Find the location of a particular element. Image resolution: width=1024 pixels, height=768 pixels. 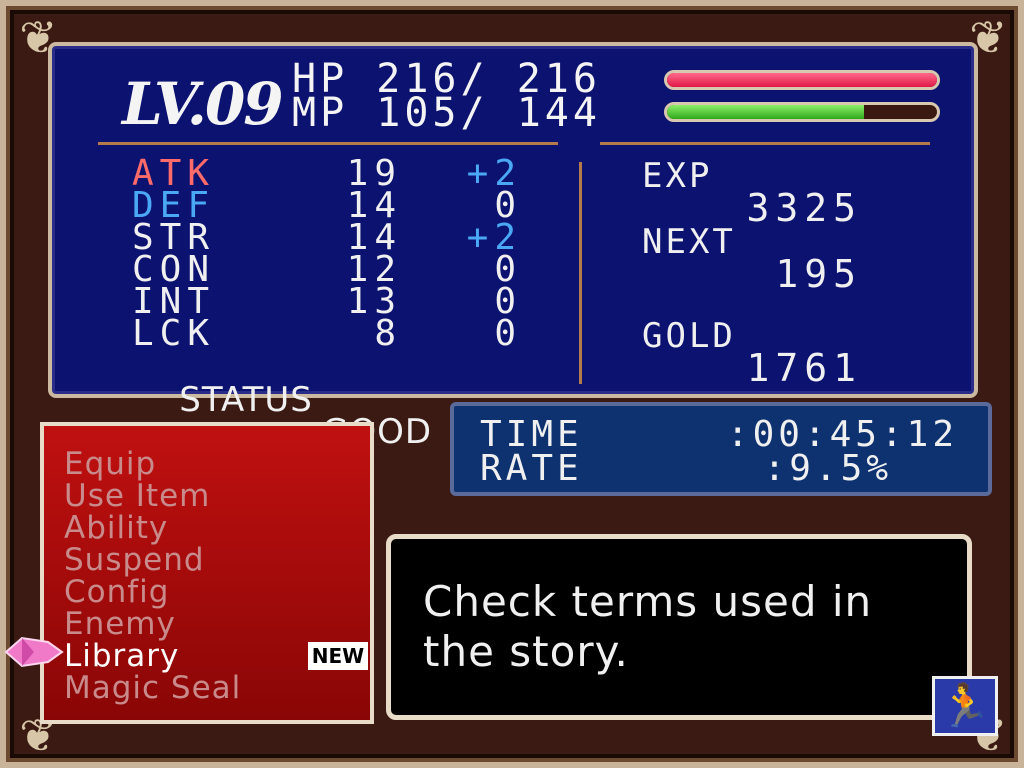

menu-item-library: Library is located at coordinates (121, 656).